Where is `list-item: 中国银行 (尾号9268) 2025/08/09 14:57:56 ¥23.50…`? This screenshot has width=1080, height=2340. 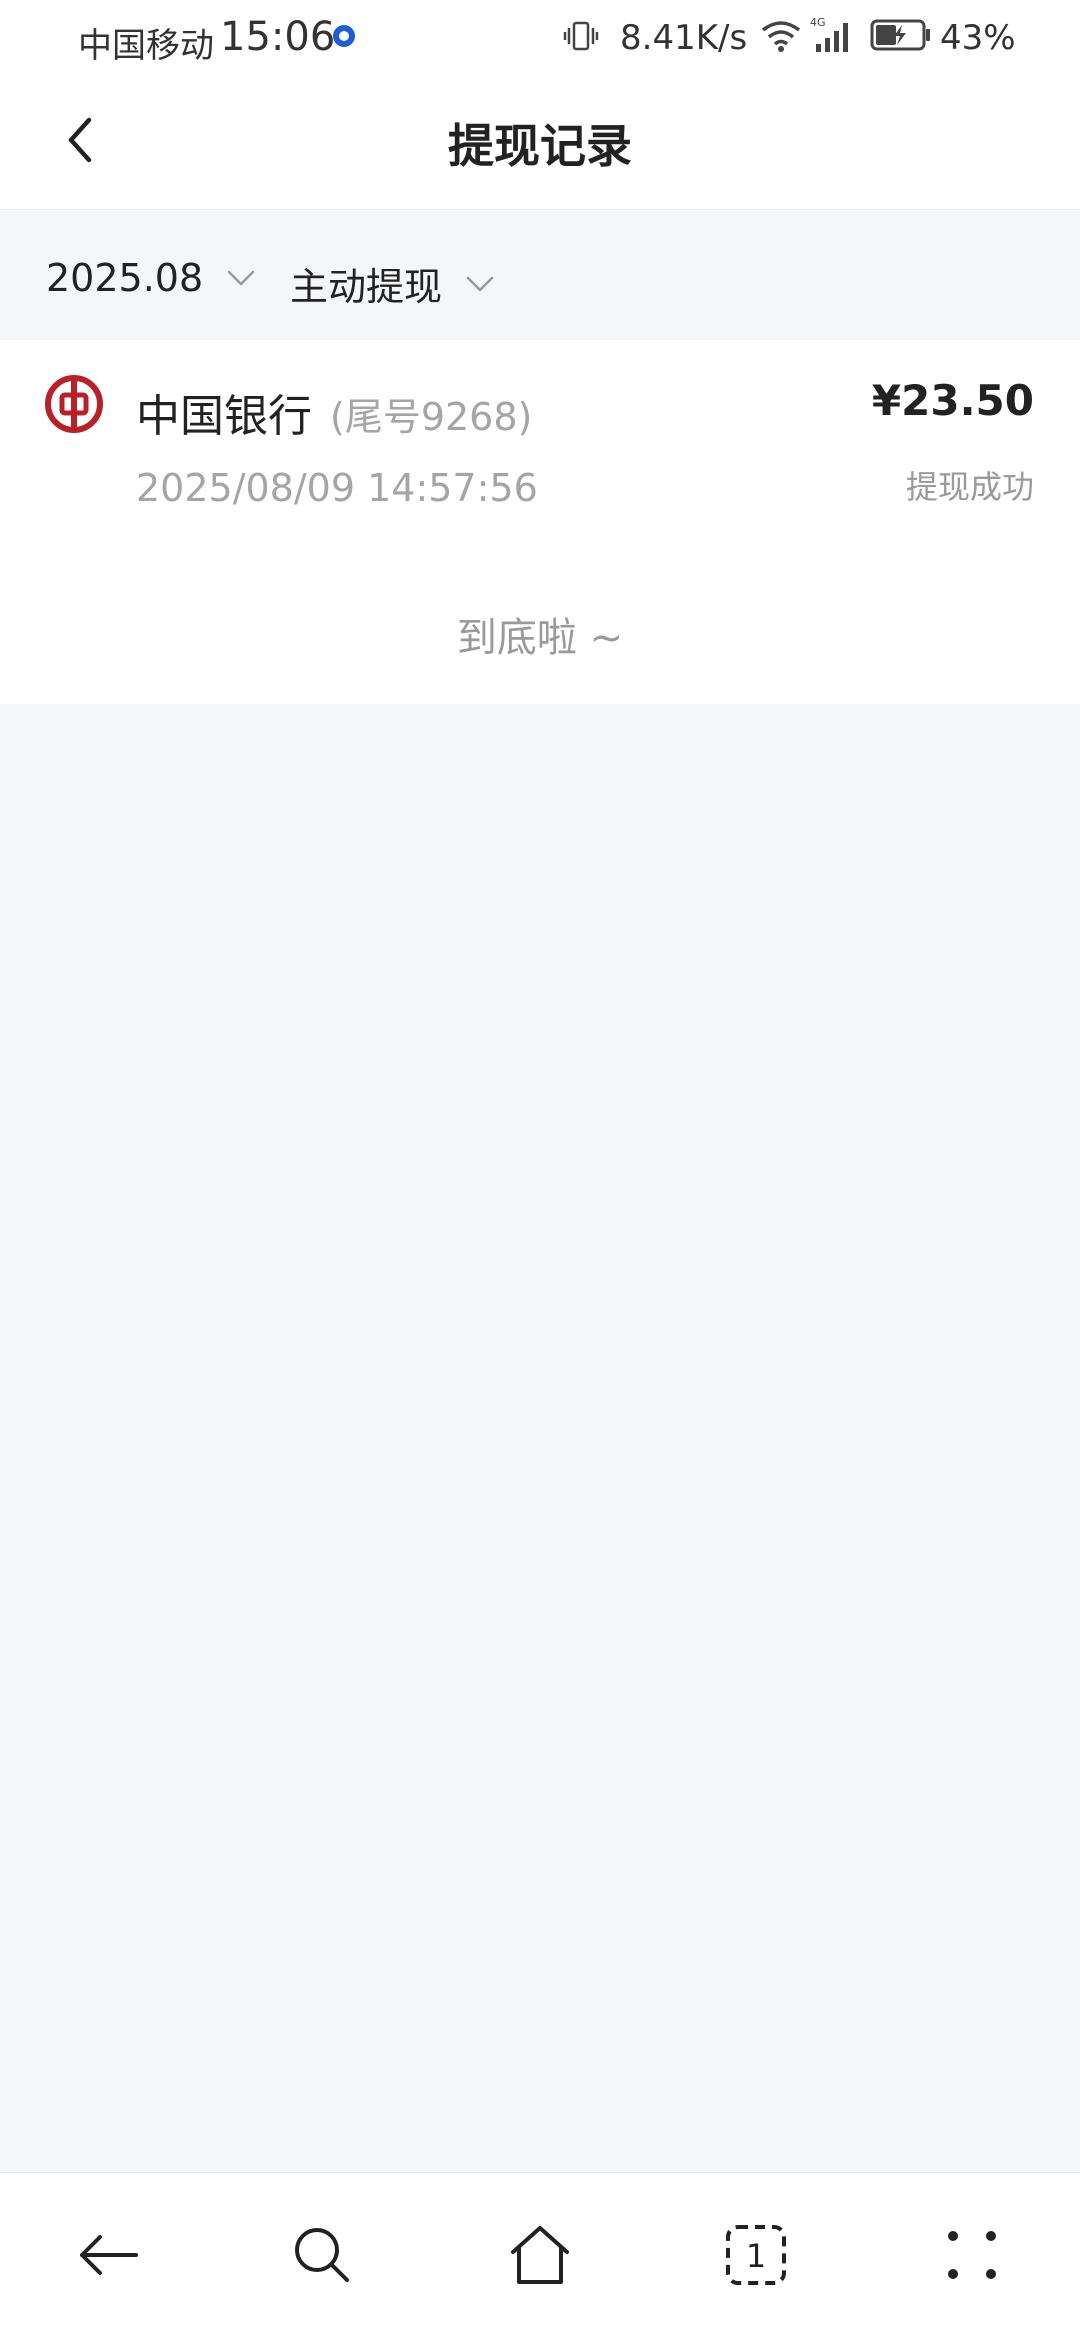
list-item: 中国银行 (尾号9268) 2025/08/09 14:57:56 ¥23.50… is located at coordinates (540, 440).